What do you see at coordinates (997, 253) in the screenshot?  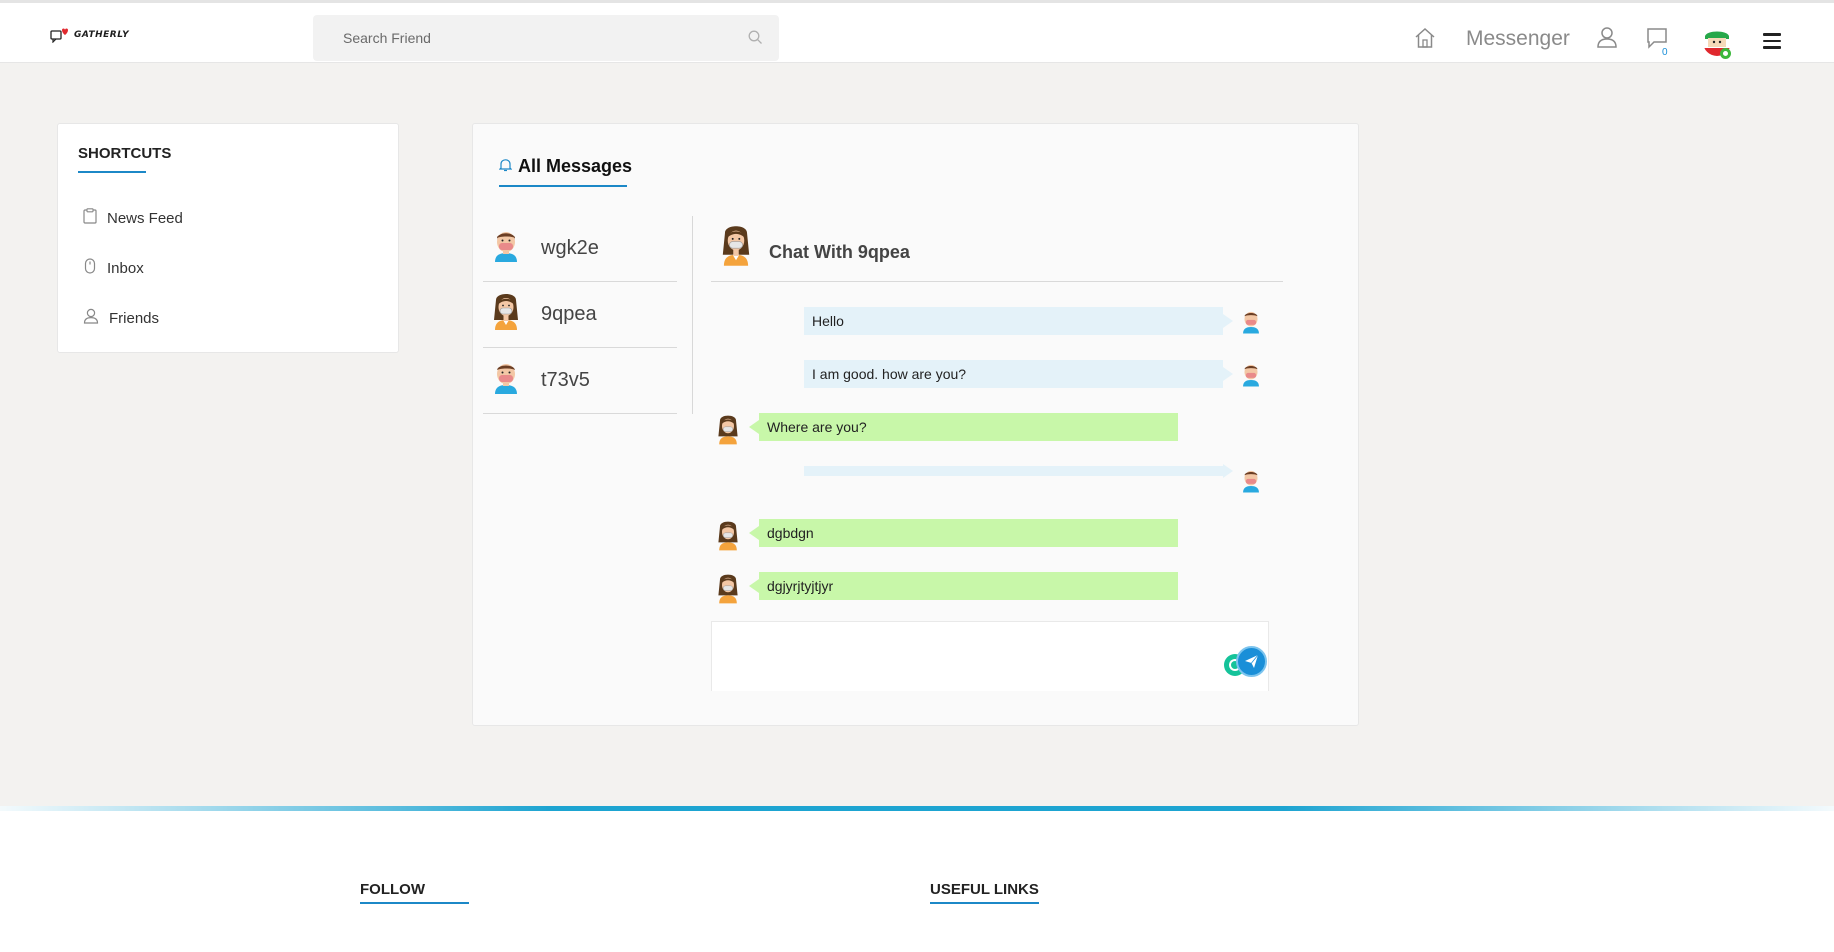 I see `chat-header: Chat With 9qpea` at bounding box center [997, 253].